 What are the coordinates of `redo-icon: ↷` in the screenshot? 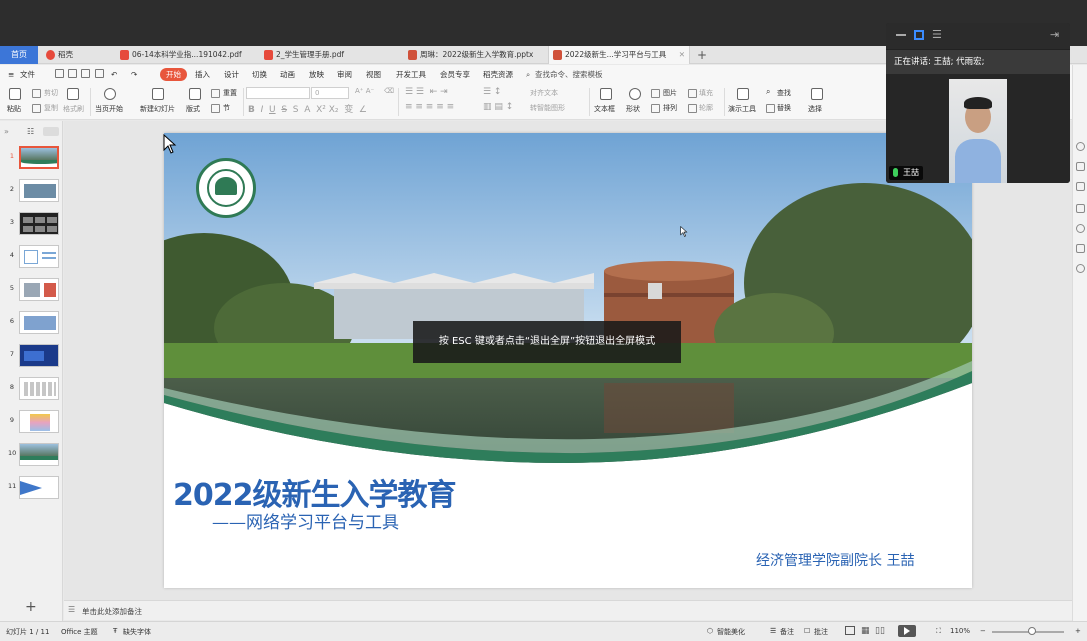 It's located at (134, 74).